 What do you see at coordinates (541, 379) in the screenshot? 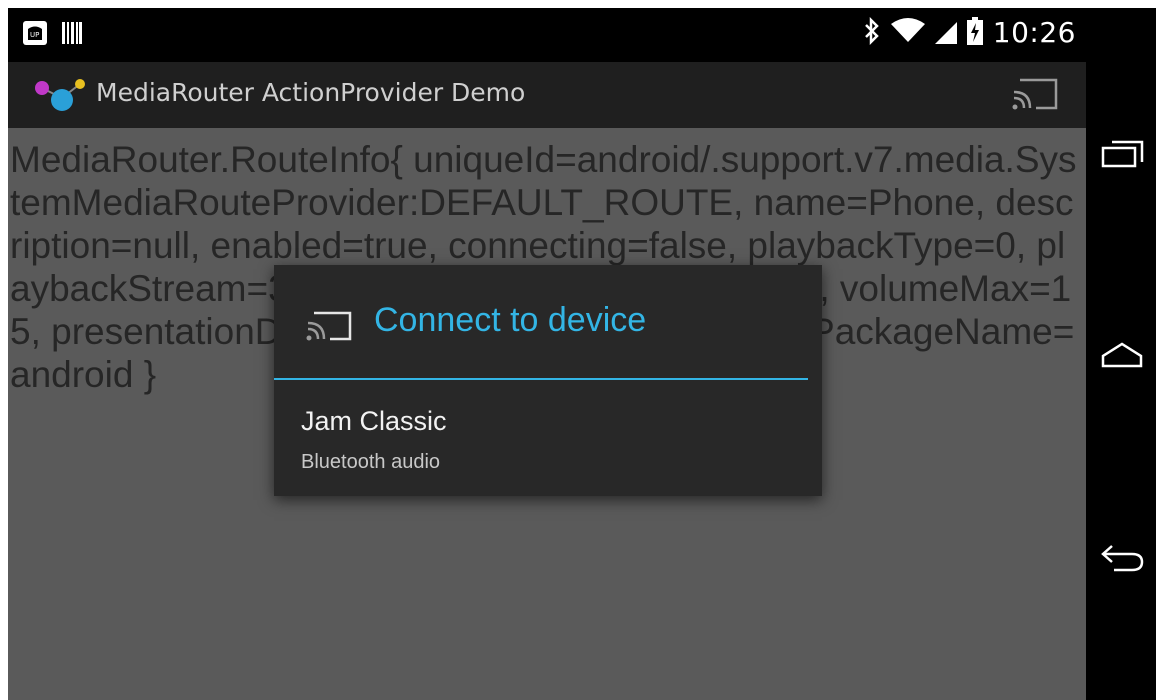
I see `dialog-divider` at bounding box center [541, 379].